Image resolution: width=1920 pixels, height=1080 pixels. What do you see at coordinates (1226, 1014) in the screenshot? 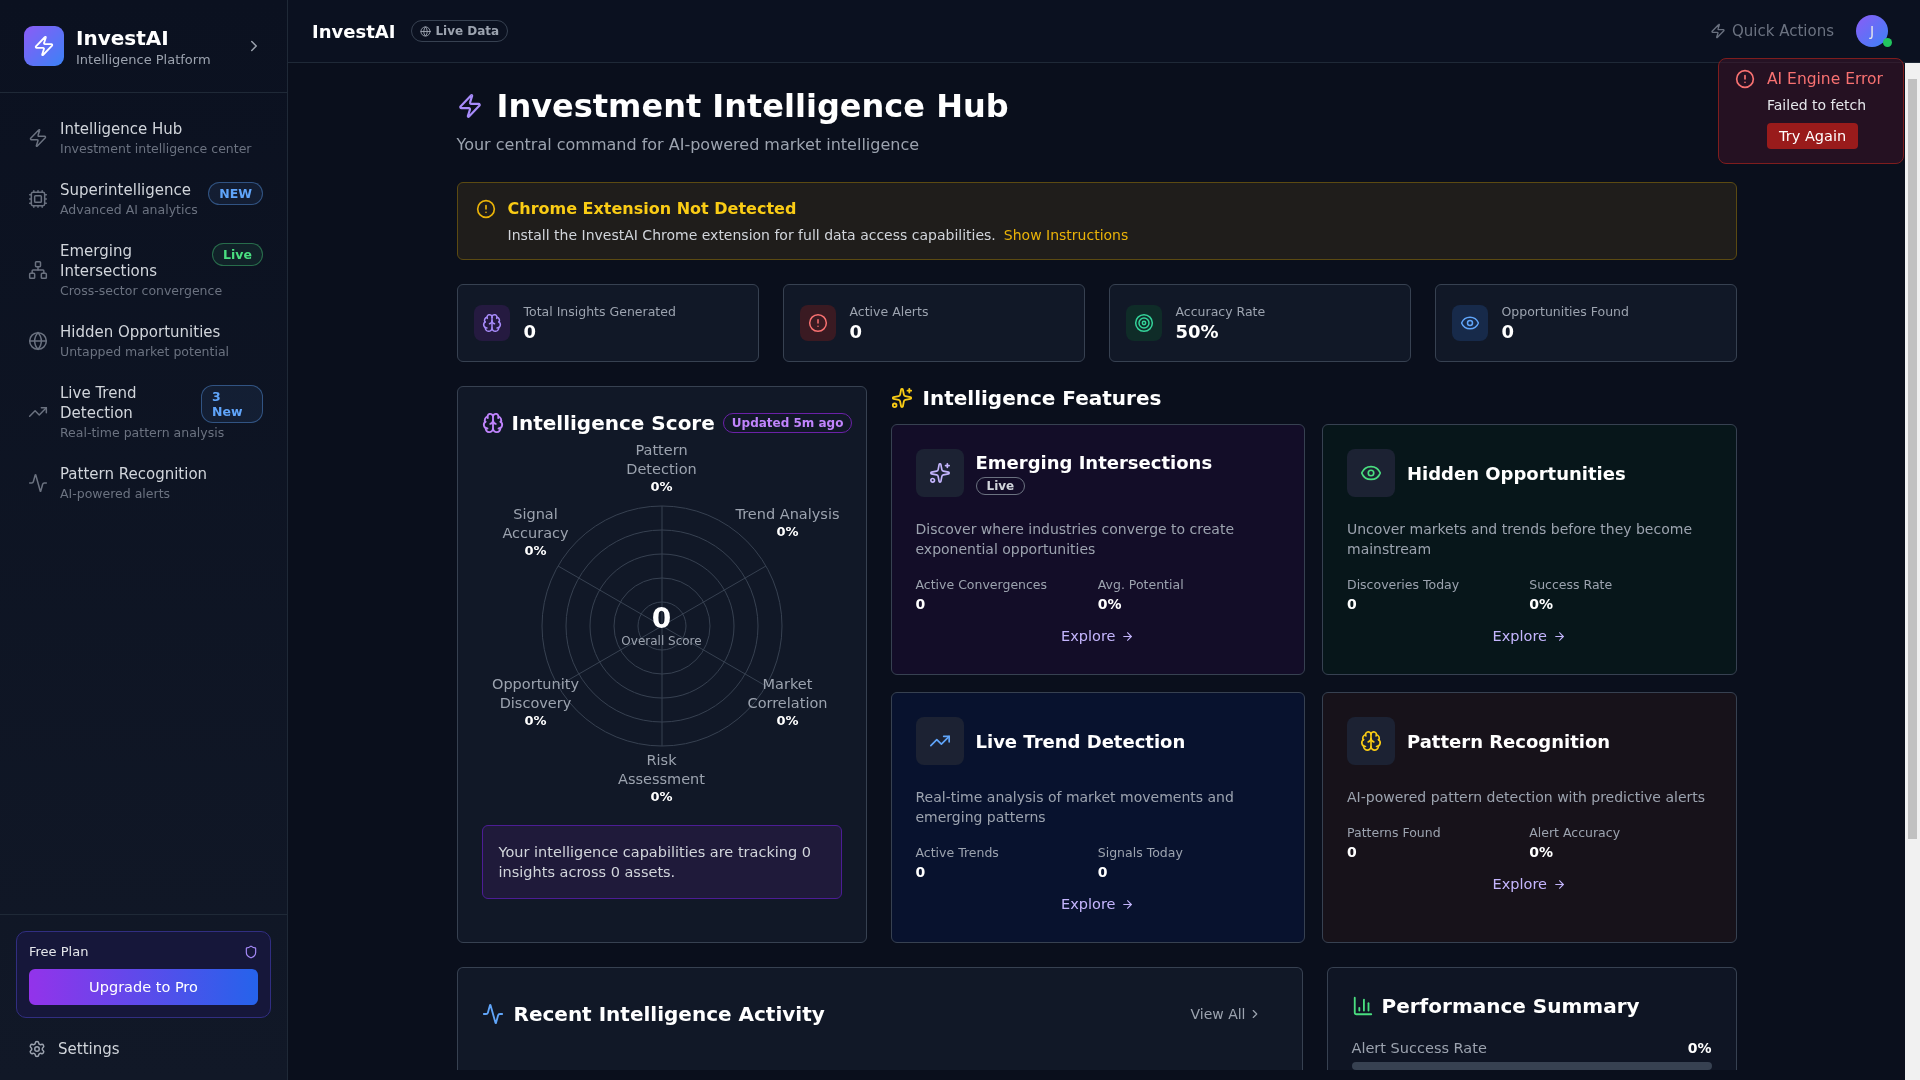
I see `view-all-link: View All` at bounding box center [1226, 1014].